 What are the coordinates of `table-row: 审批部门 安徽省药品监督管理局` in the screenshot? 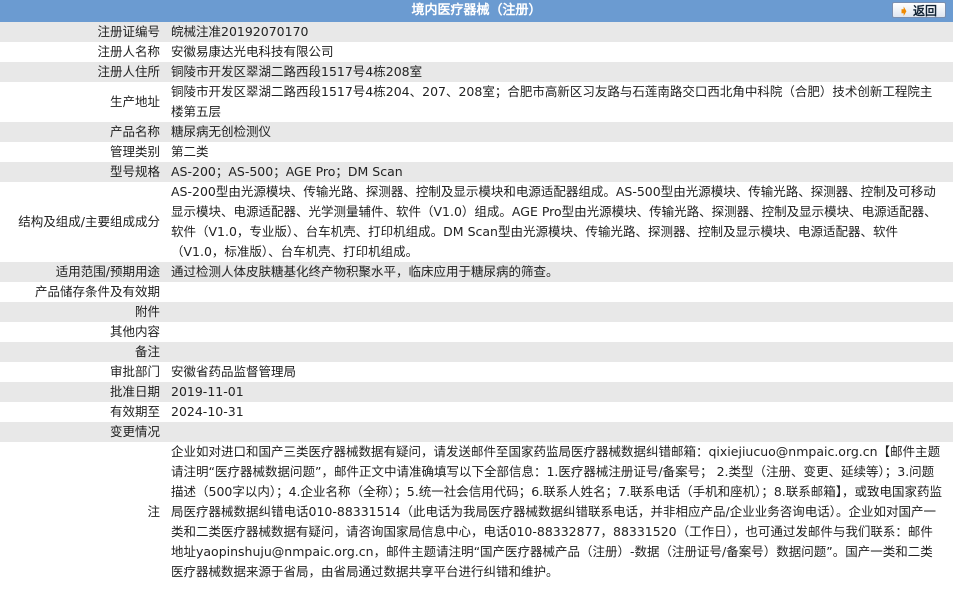 It's located at (476, 372).